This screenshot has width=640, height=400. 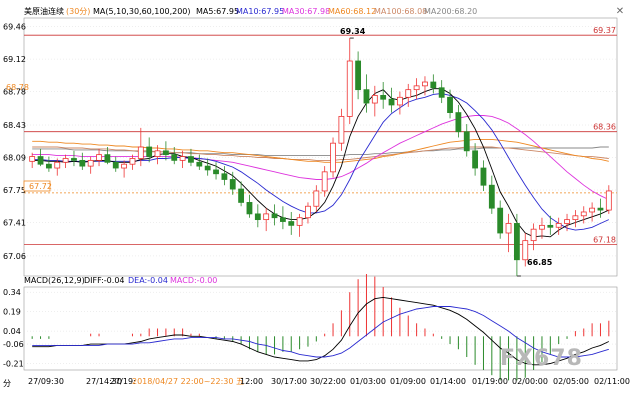 I want to click on y-tick-label: 67.75, so click(x=14, y=190).